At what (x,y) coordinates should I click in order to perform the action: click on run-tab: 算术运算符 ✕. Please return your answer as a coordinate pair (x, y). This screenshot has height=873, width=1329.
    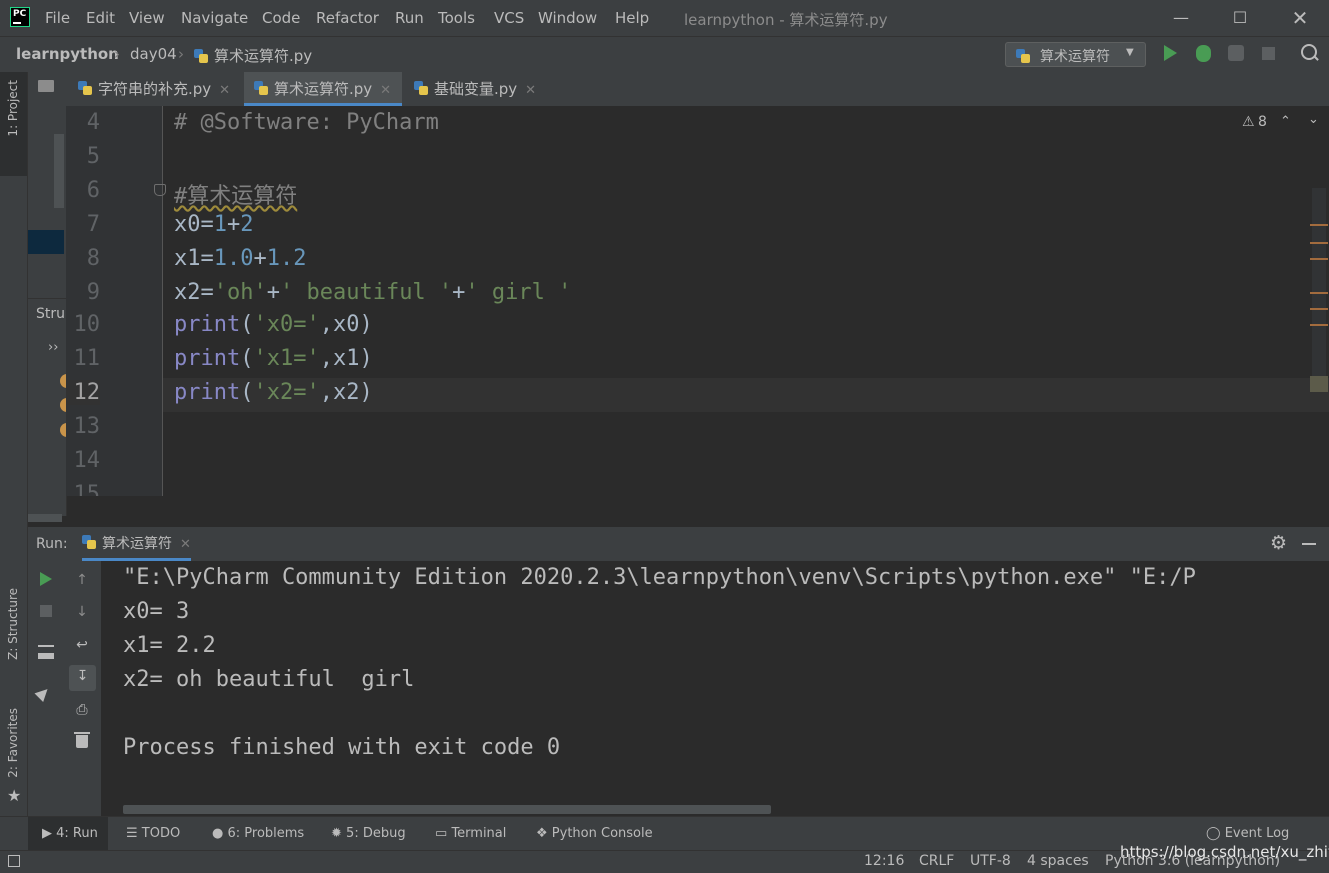
    Looking at the image, I should click on (136, 544).